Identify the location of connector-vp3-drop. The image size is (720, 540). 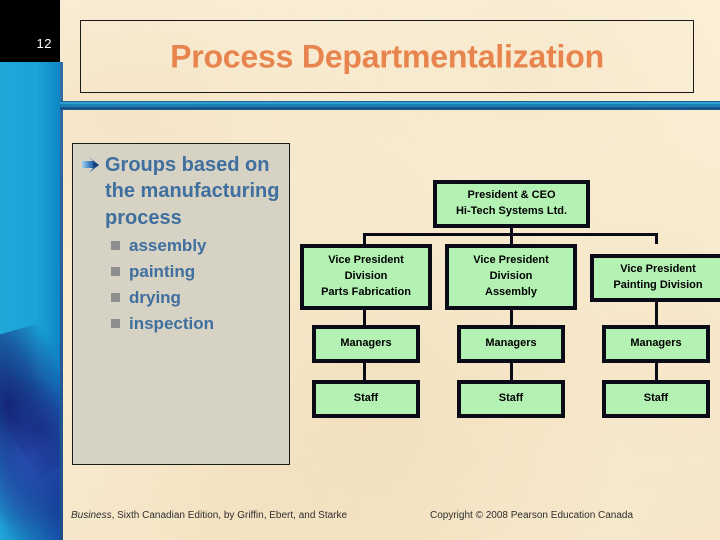
(656, 238).